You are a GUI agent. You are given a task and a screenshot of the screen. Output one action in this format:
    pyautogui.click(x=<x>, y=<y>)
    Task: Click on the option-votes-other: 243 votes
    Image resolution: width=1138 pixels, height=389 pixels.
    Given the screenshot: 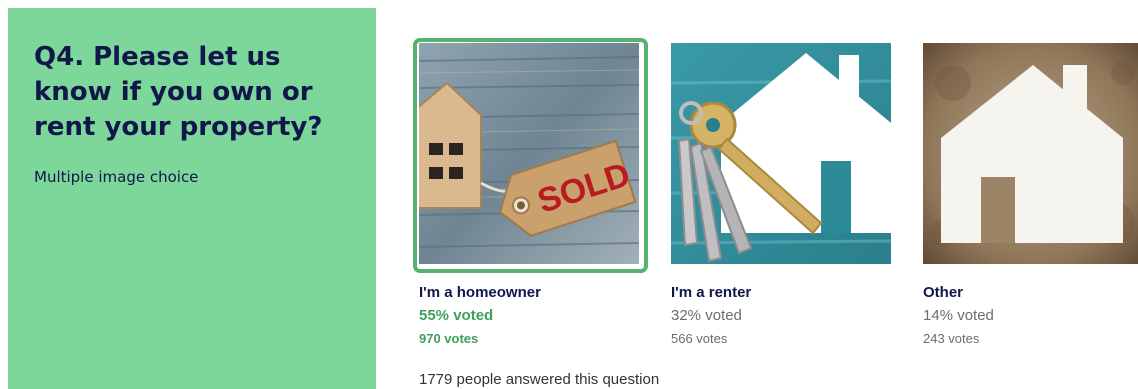 What is the action you would take?
    pyautogui.click(x=951, y=338)
    